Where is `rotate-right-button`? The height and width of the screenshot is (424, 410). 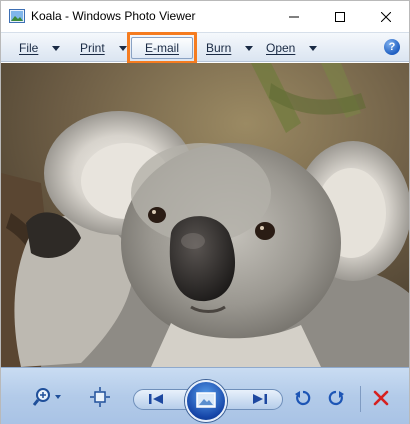
rotate-right-button is located at coordinates (336, 399).